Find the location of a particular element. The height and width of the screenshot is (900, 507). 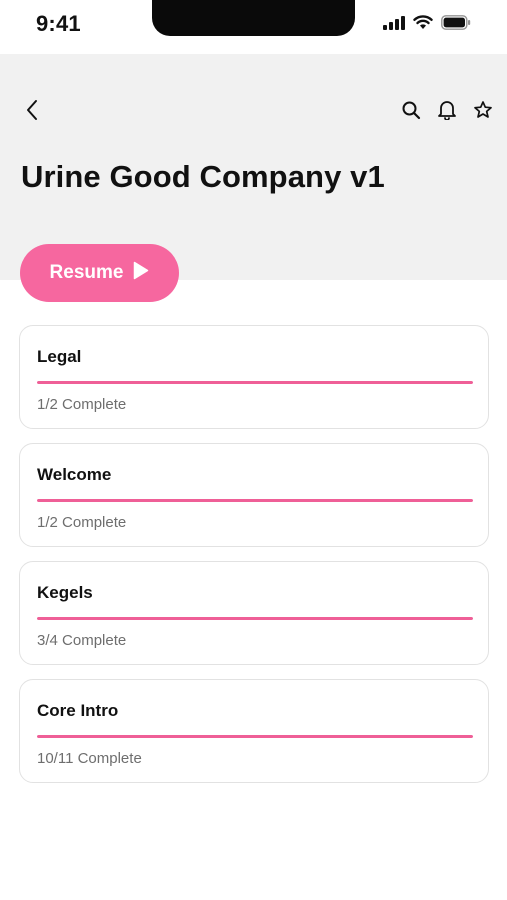

notifications-button is located at coordinates (447, 112).